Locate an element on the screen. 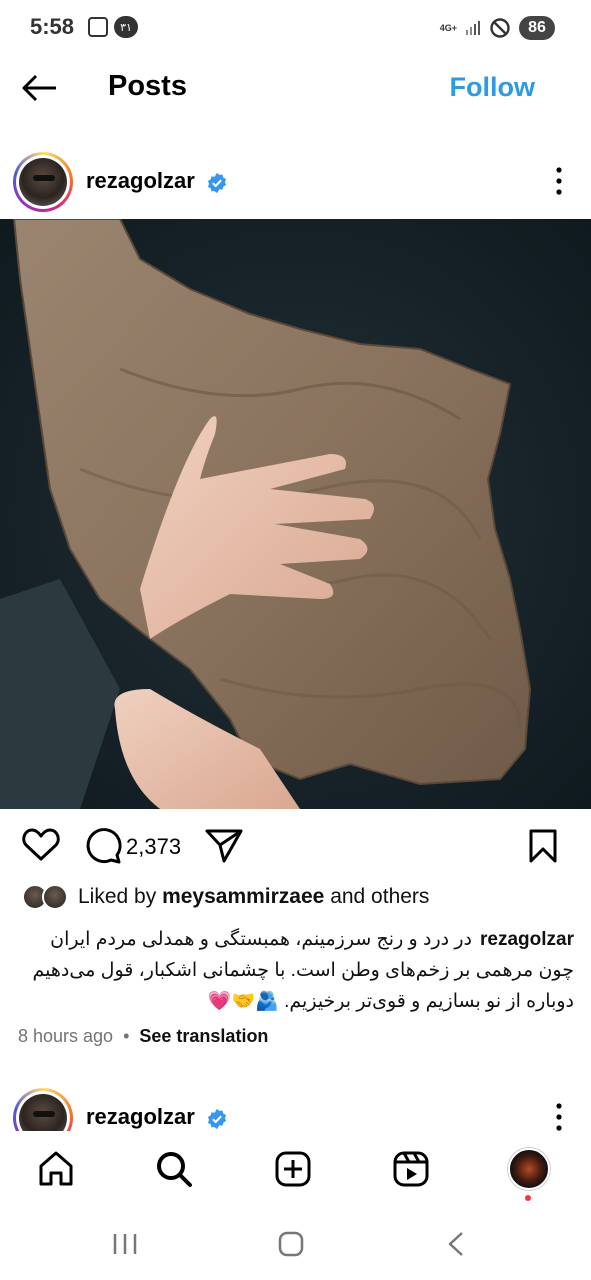 The width and height of the screenshot is (591, 1280). next-post-username: rezagolzar is located at coordinates (140, 1117).